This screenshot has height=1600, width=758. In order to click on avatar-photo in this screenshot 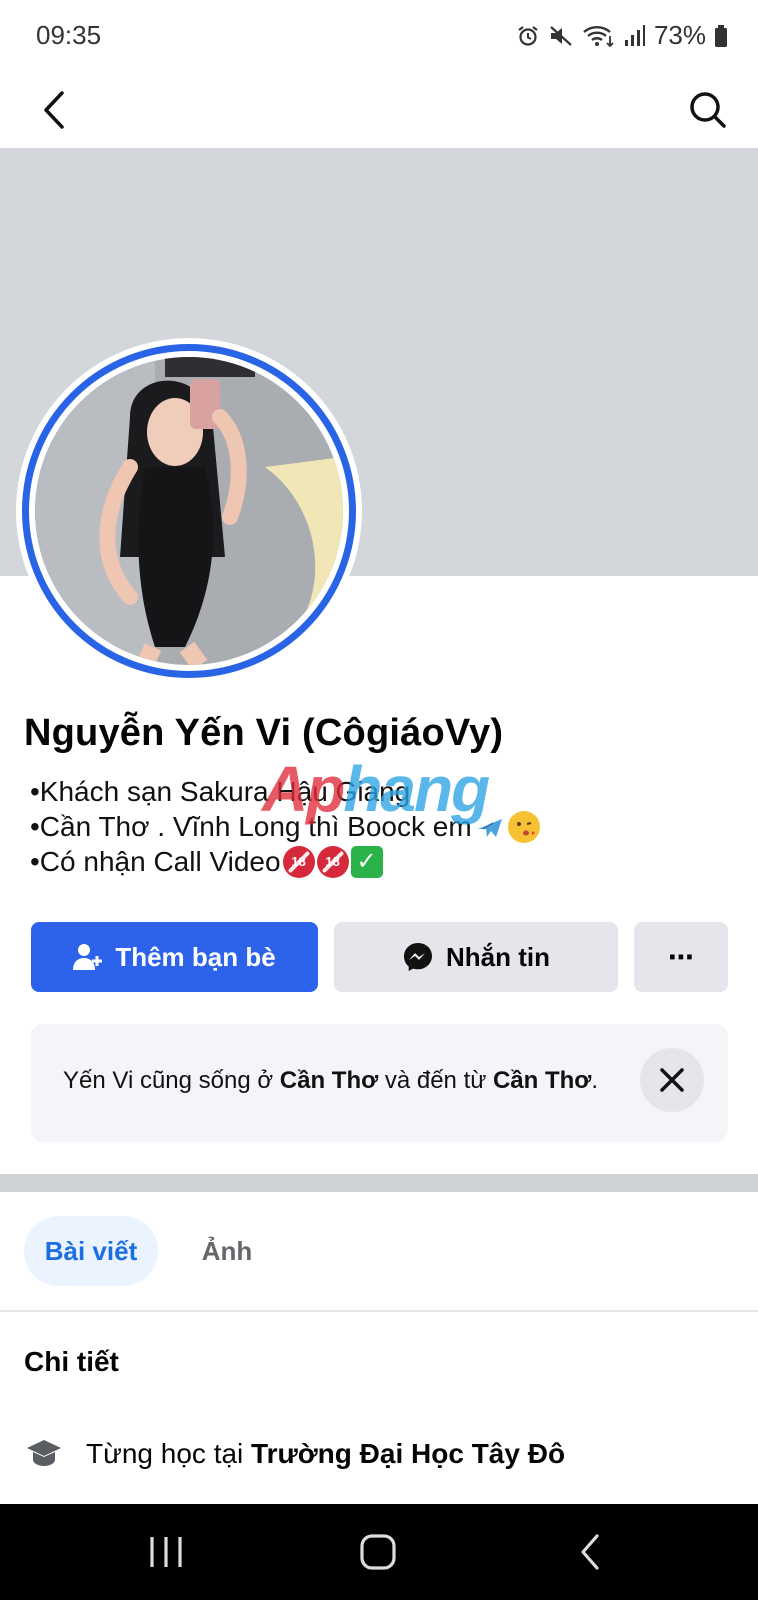, I will do `click(189, 511)`.